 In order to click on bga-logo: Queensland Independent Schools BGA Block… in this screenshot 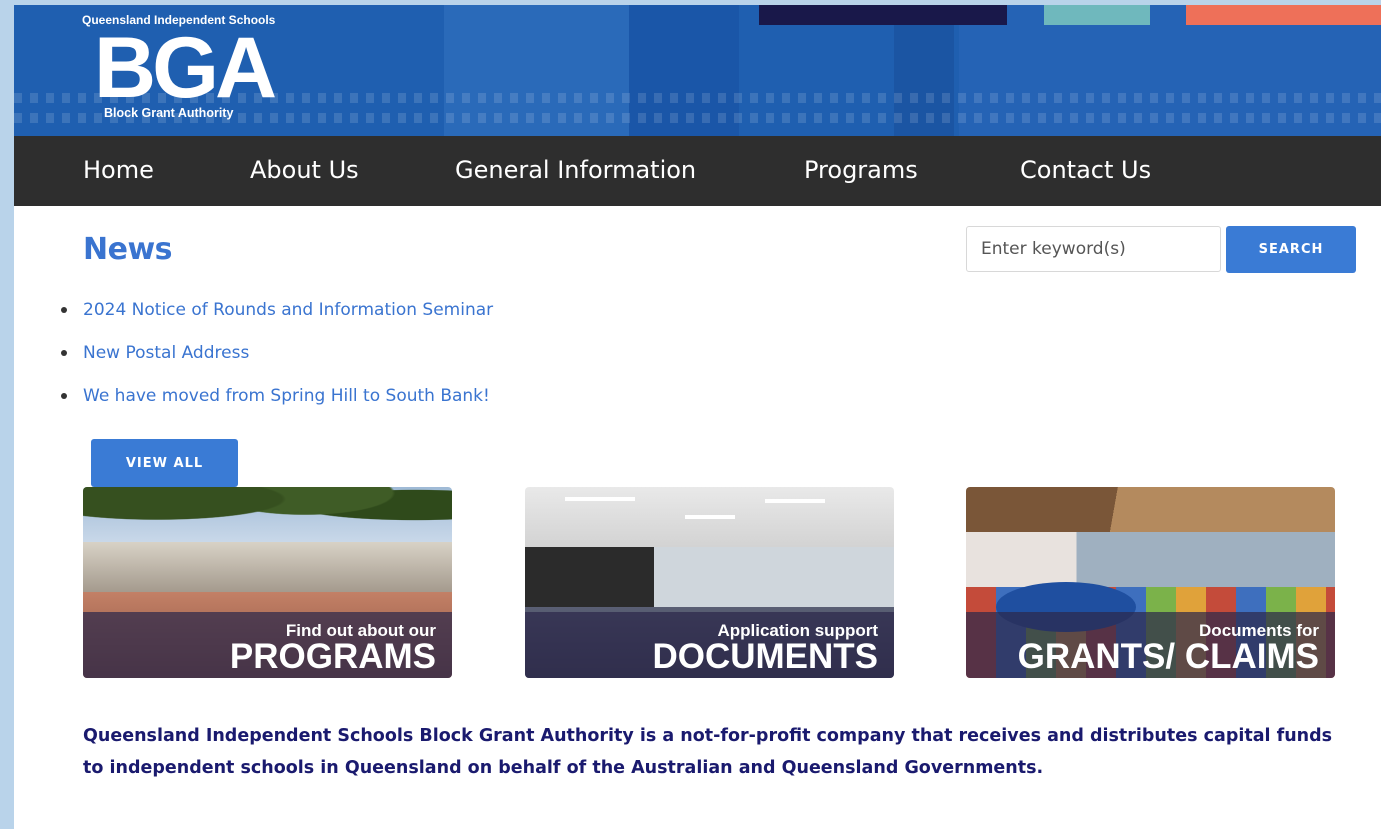, I will do `click(197, 69)`.